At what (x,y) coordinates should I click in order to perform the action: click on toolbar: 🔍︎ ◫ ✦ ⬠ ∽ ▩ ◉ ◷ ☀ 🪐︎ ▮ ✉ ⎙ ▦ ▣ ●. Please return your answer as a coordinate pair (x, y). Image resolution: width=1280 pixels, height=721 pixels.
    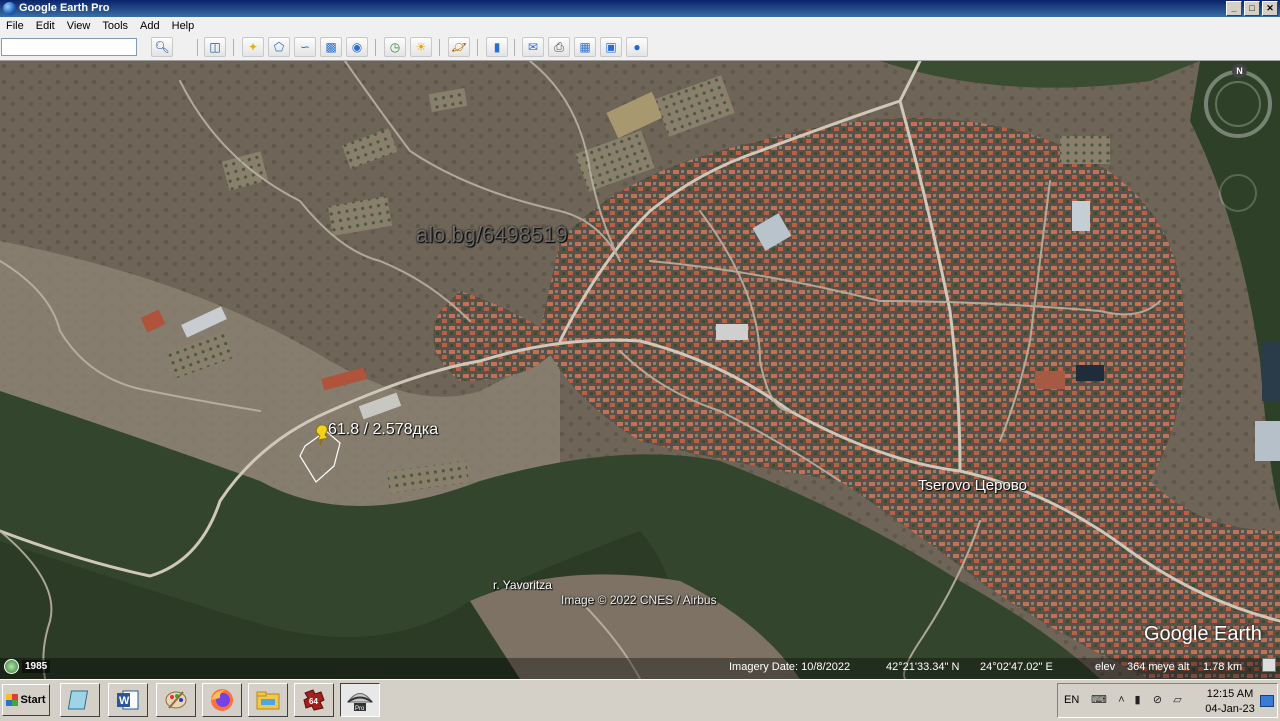
    Looking at the image, I should click on (640, 48).